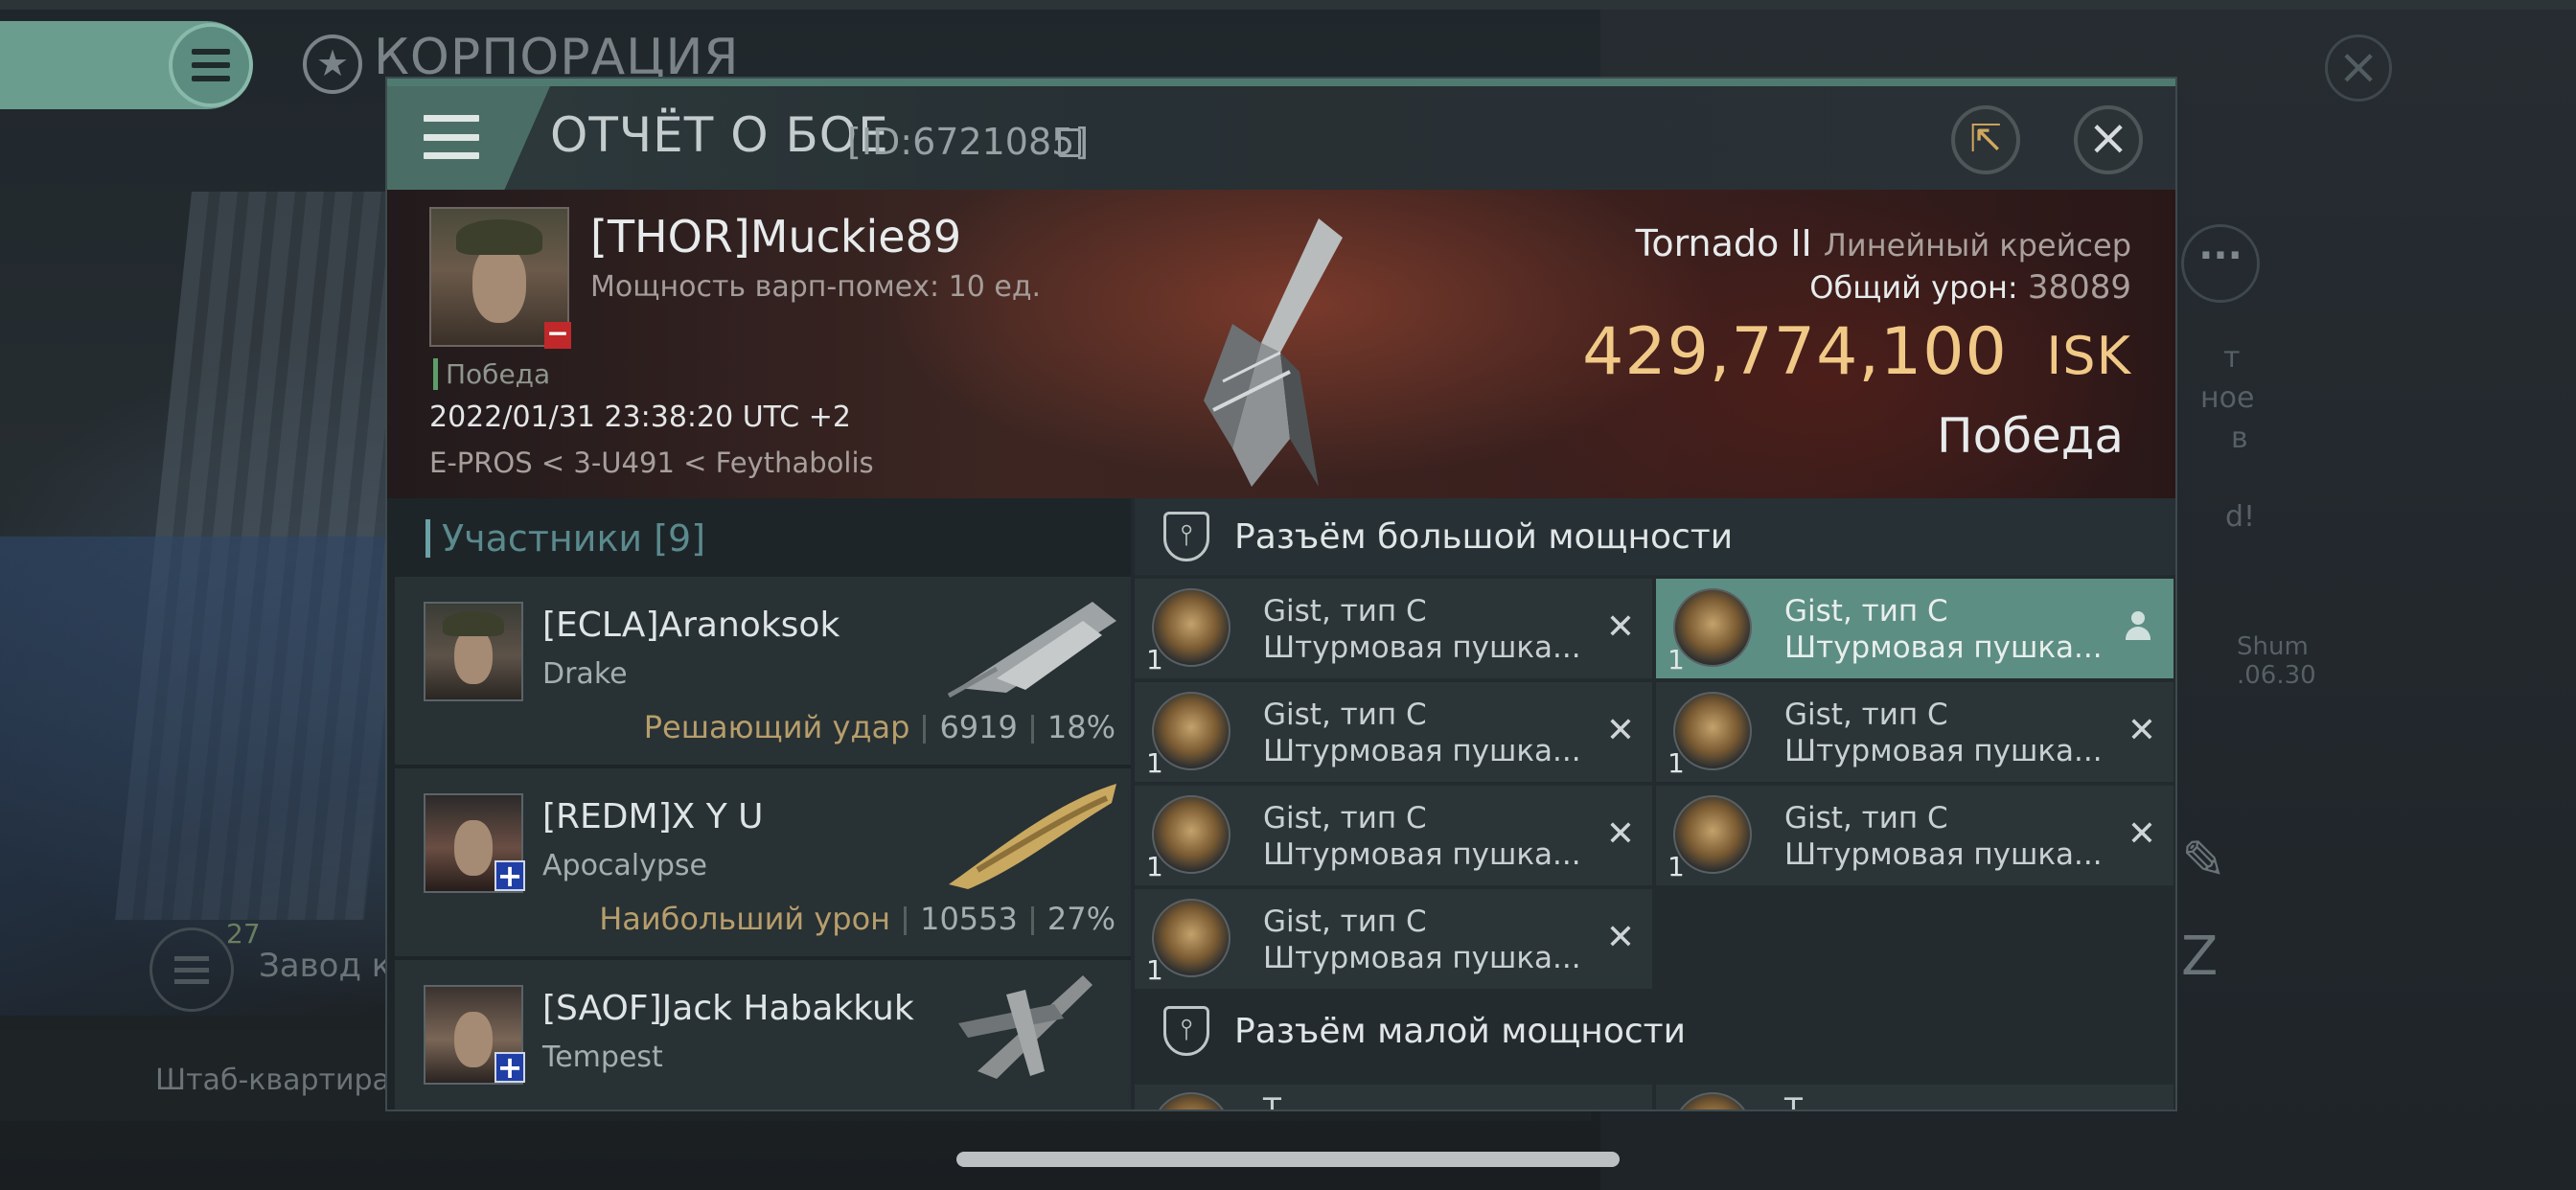 The width and height of the screenshot is (2576, 1190). I want to click on ship-name: Tornado II, so click(1723, 243).